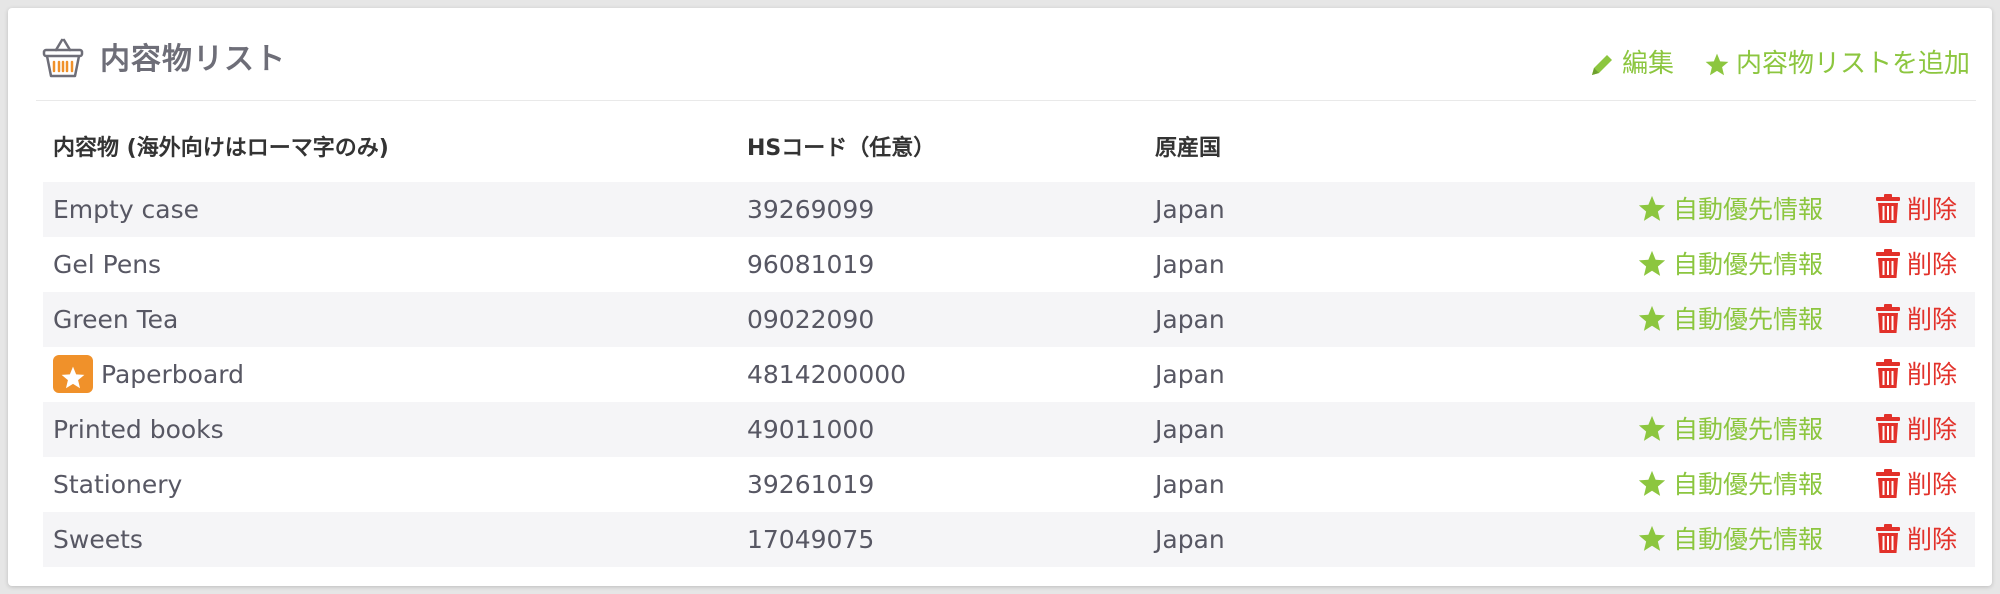 This screenshot has height=594, width=2000. I want to click on cell-contents: Printed books, so click(138, 429).